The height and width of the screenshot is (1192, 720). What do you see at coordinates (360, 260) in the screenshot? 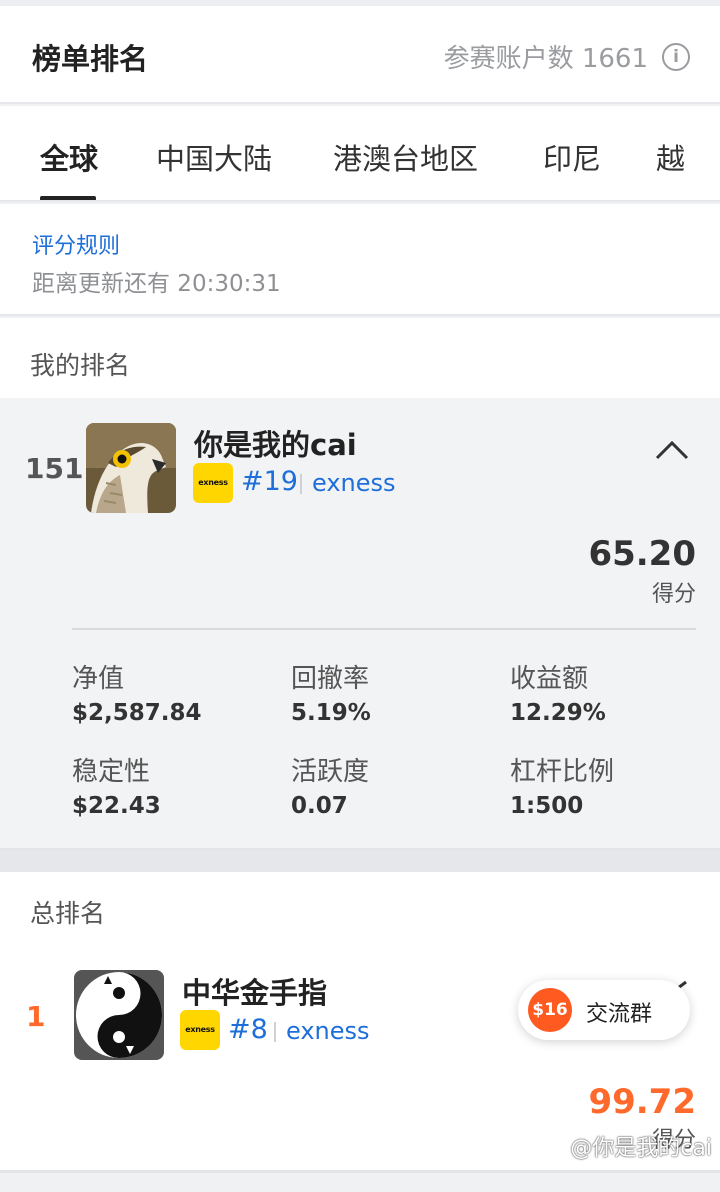
I see `rules-section: 评分规则 距离更新还有 20:30:31` at bounding box center [360, 260].